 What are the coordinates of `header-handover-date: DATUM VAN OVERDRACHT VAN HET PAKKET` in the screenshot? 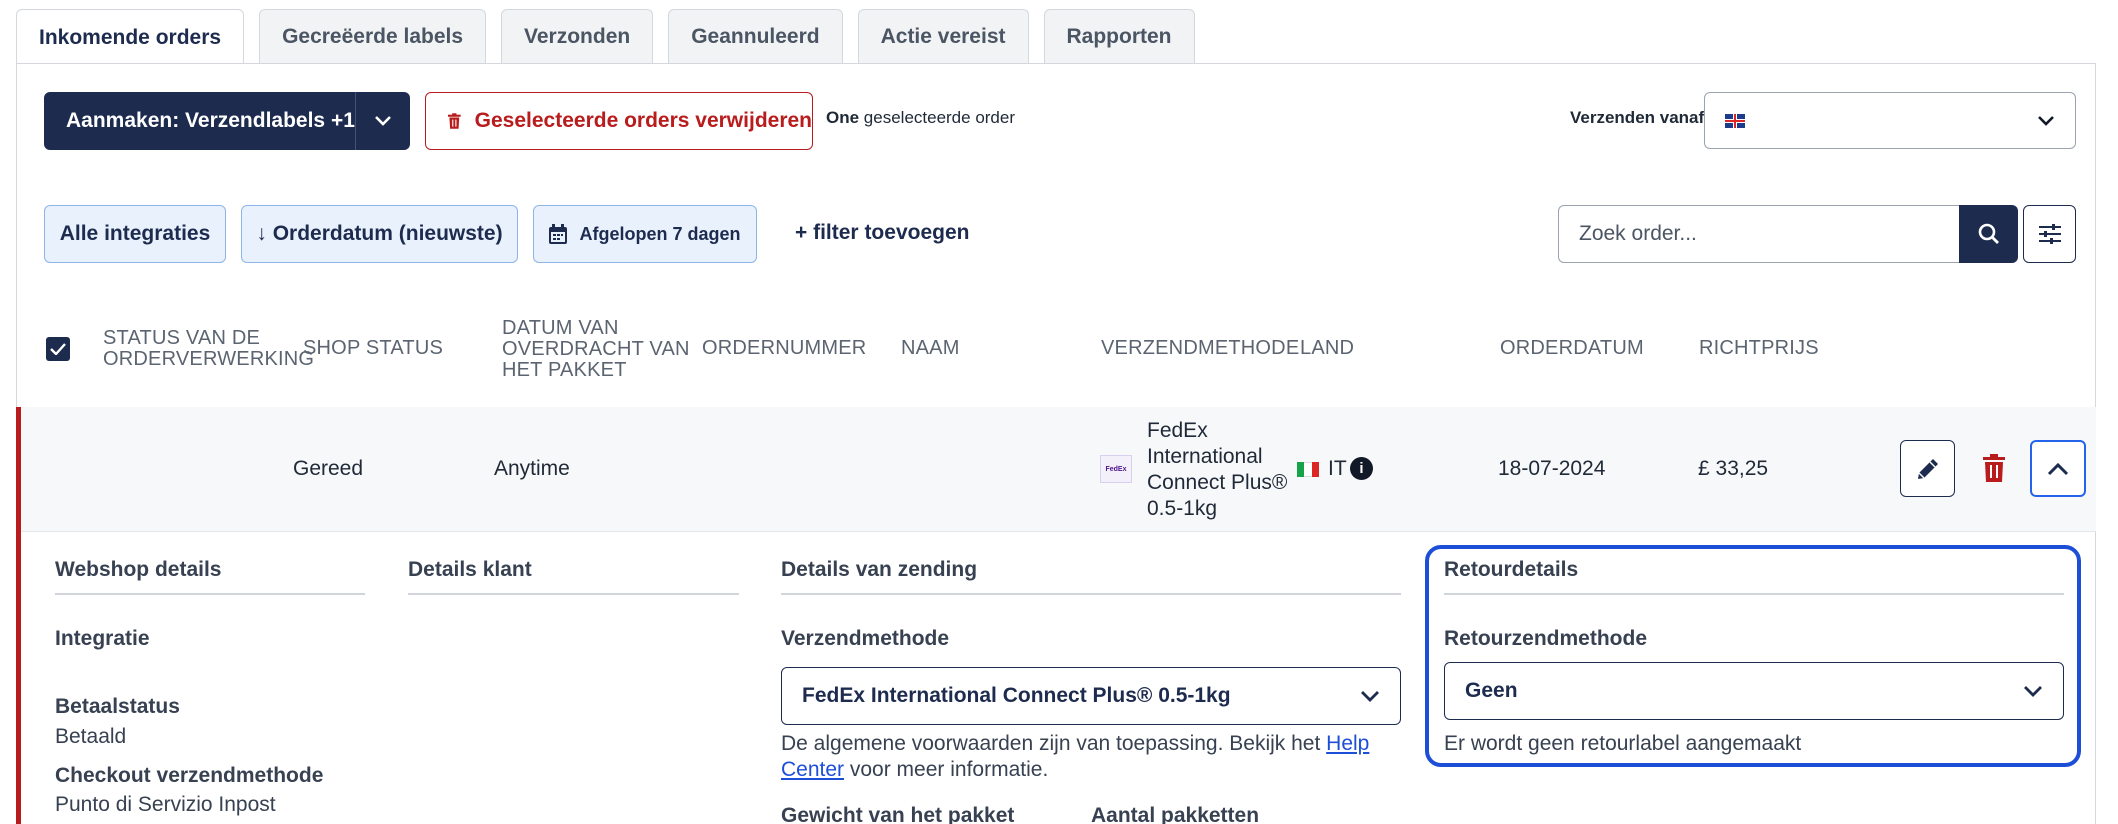 It's located at (597, 349).